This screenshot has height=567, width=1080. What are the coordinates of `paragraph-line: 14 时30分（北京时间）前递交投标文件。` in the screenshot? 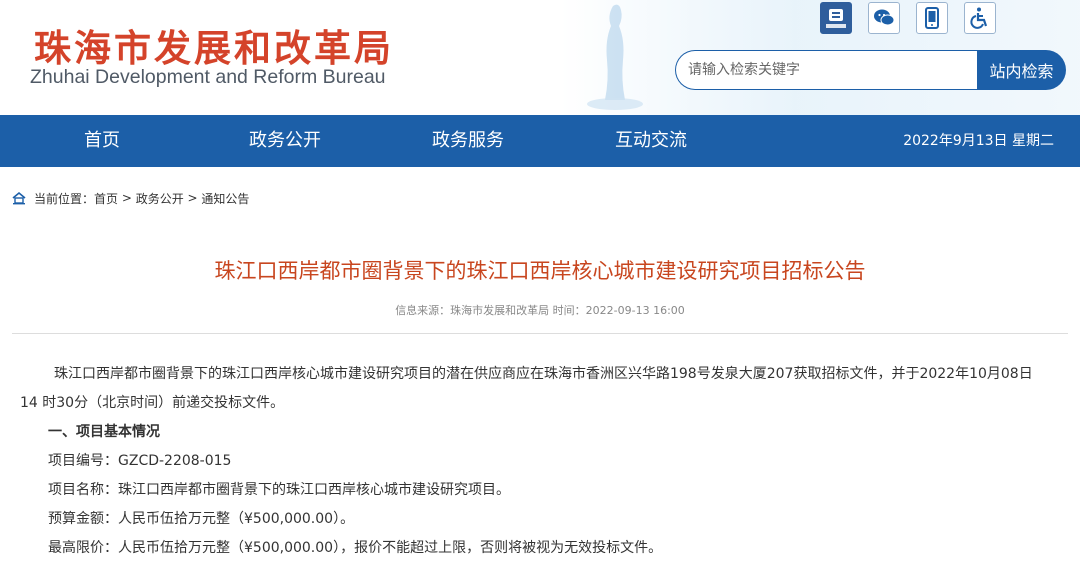 It's located at (152, 403).